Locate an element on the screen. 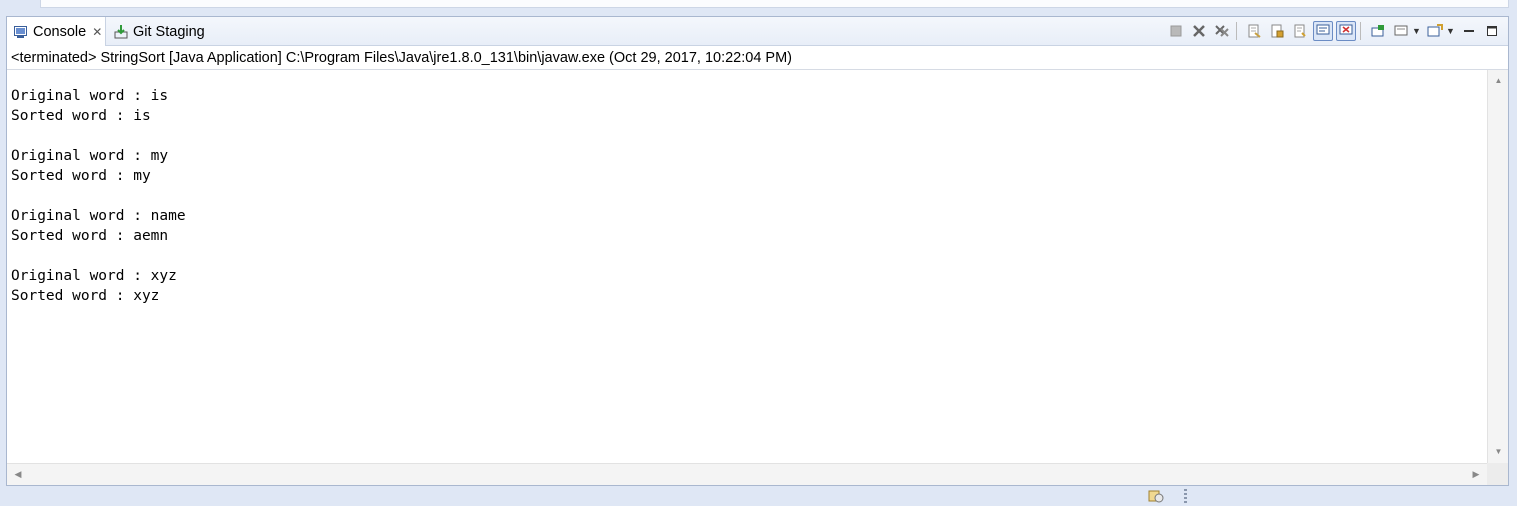 The width and height of the screenshot is (1517, 506). console-line: Original word : xyz is located at coordinates (94, 276).